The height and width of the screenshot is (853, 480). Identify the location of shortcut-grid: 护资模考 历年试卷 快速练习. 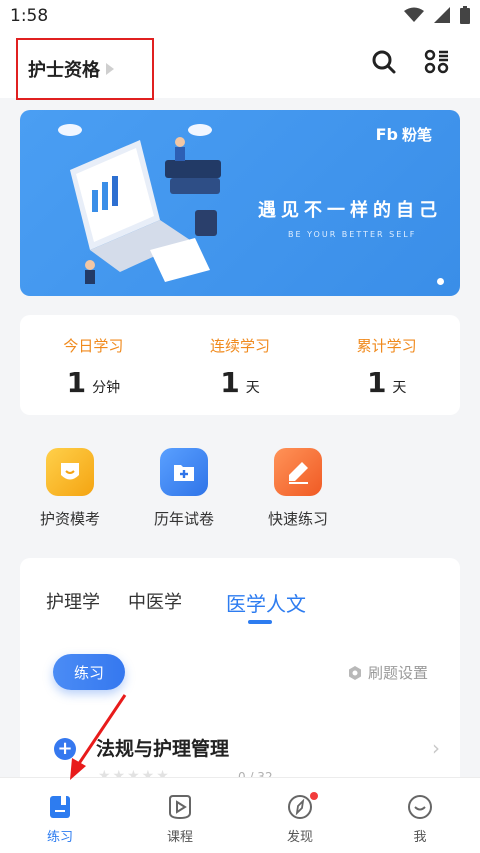
(185, 493).